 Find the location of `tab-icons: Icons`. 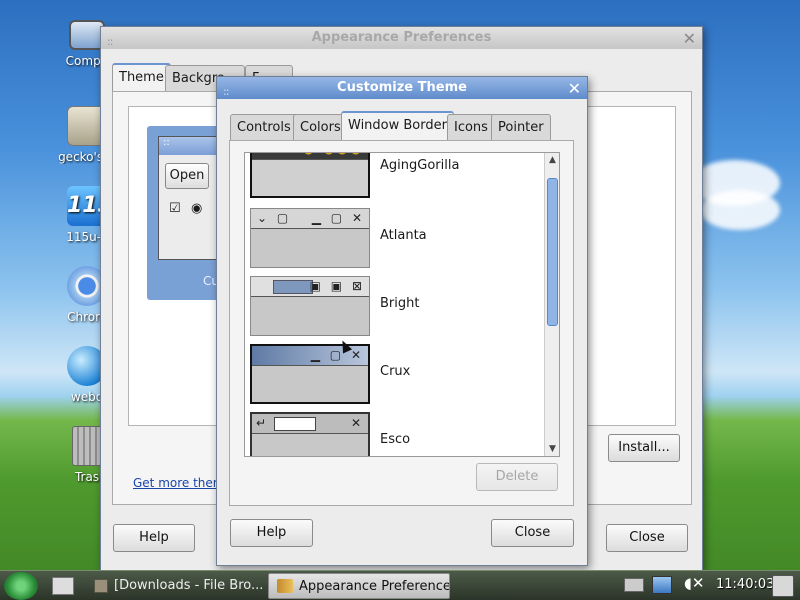

tab-icons: Icons is located at coordinates (471, 127).